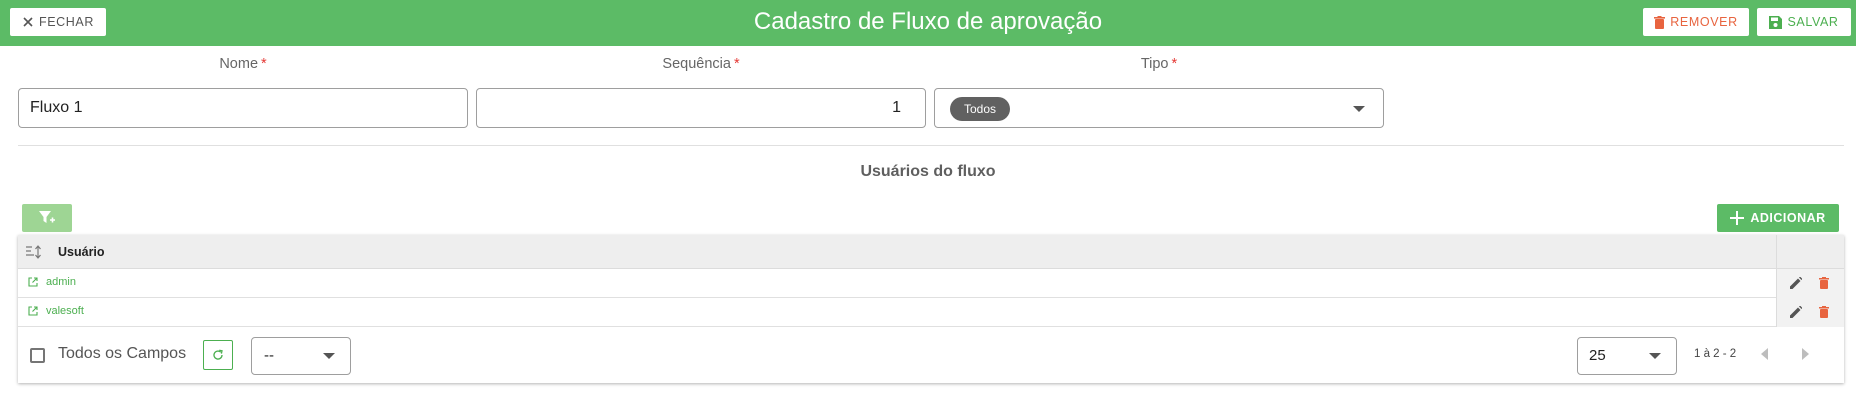 This screenshot has width=1856, height=400. What do you see at coordinates (122, 353) in the screenshot?
I see `all-fields-label: Todos os Campos` at bounding box center [122, 353].